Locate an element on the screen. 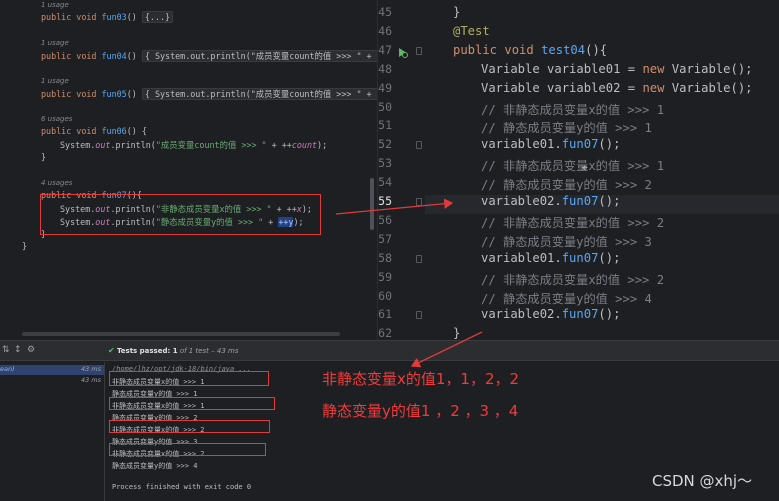 This screenshot has width=779, height=501. line-number: 58 is located at coordinates (385, 258).